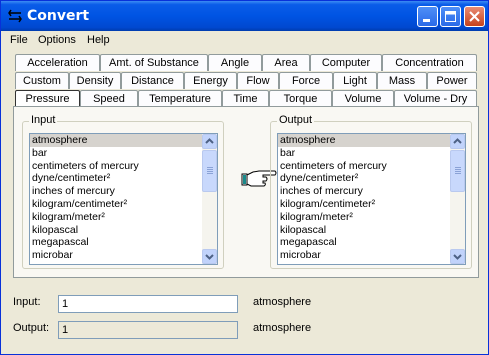 The image size is (489, 355). I want to click on input-list-scrollbar, so click(209, 199).